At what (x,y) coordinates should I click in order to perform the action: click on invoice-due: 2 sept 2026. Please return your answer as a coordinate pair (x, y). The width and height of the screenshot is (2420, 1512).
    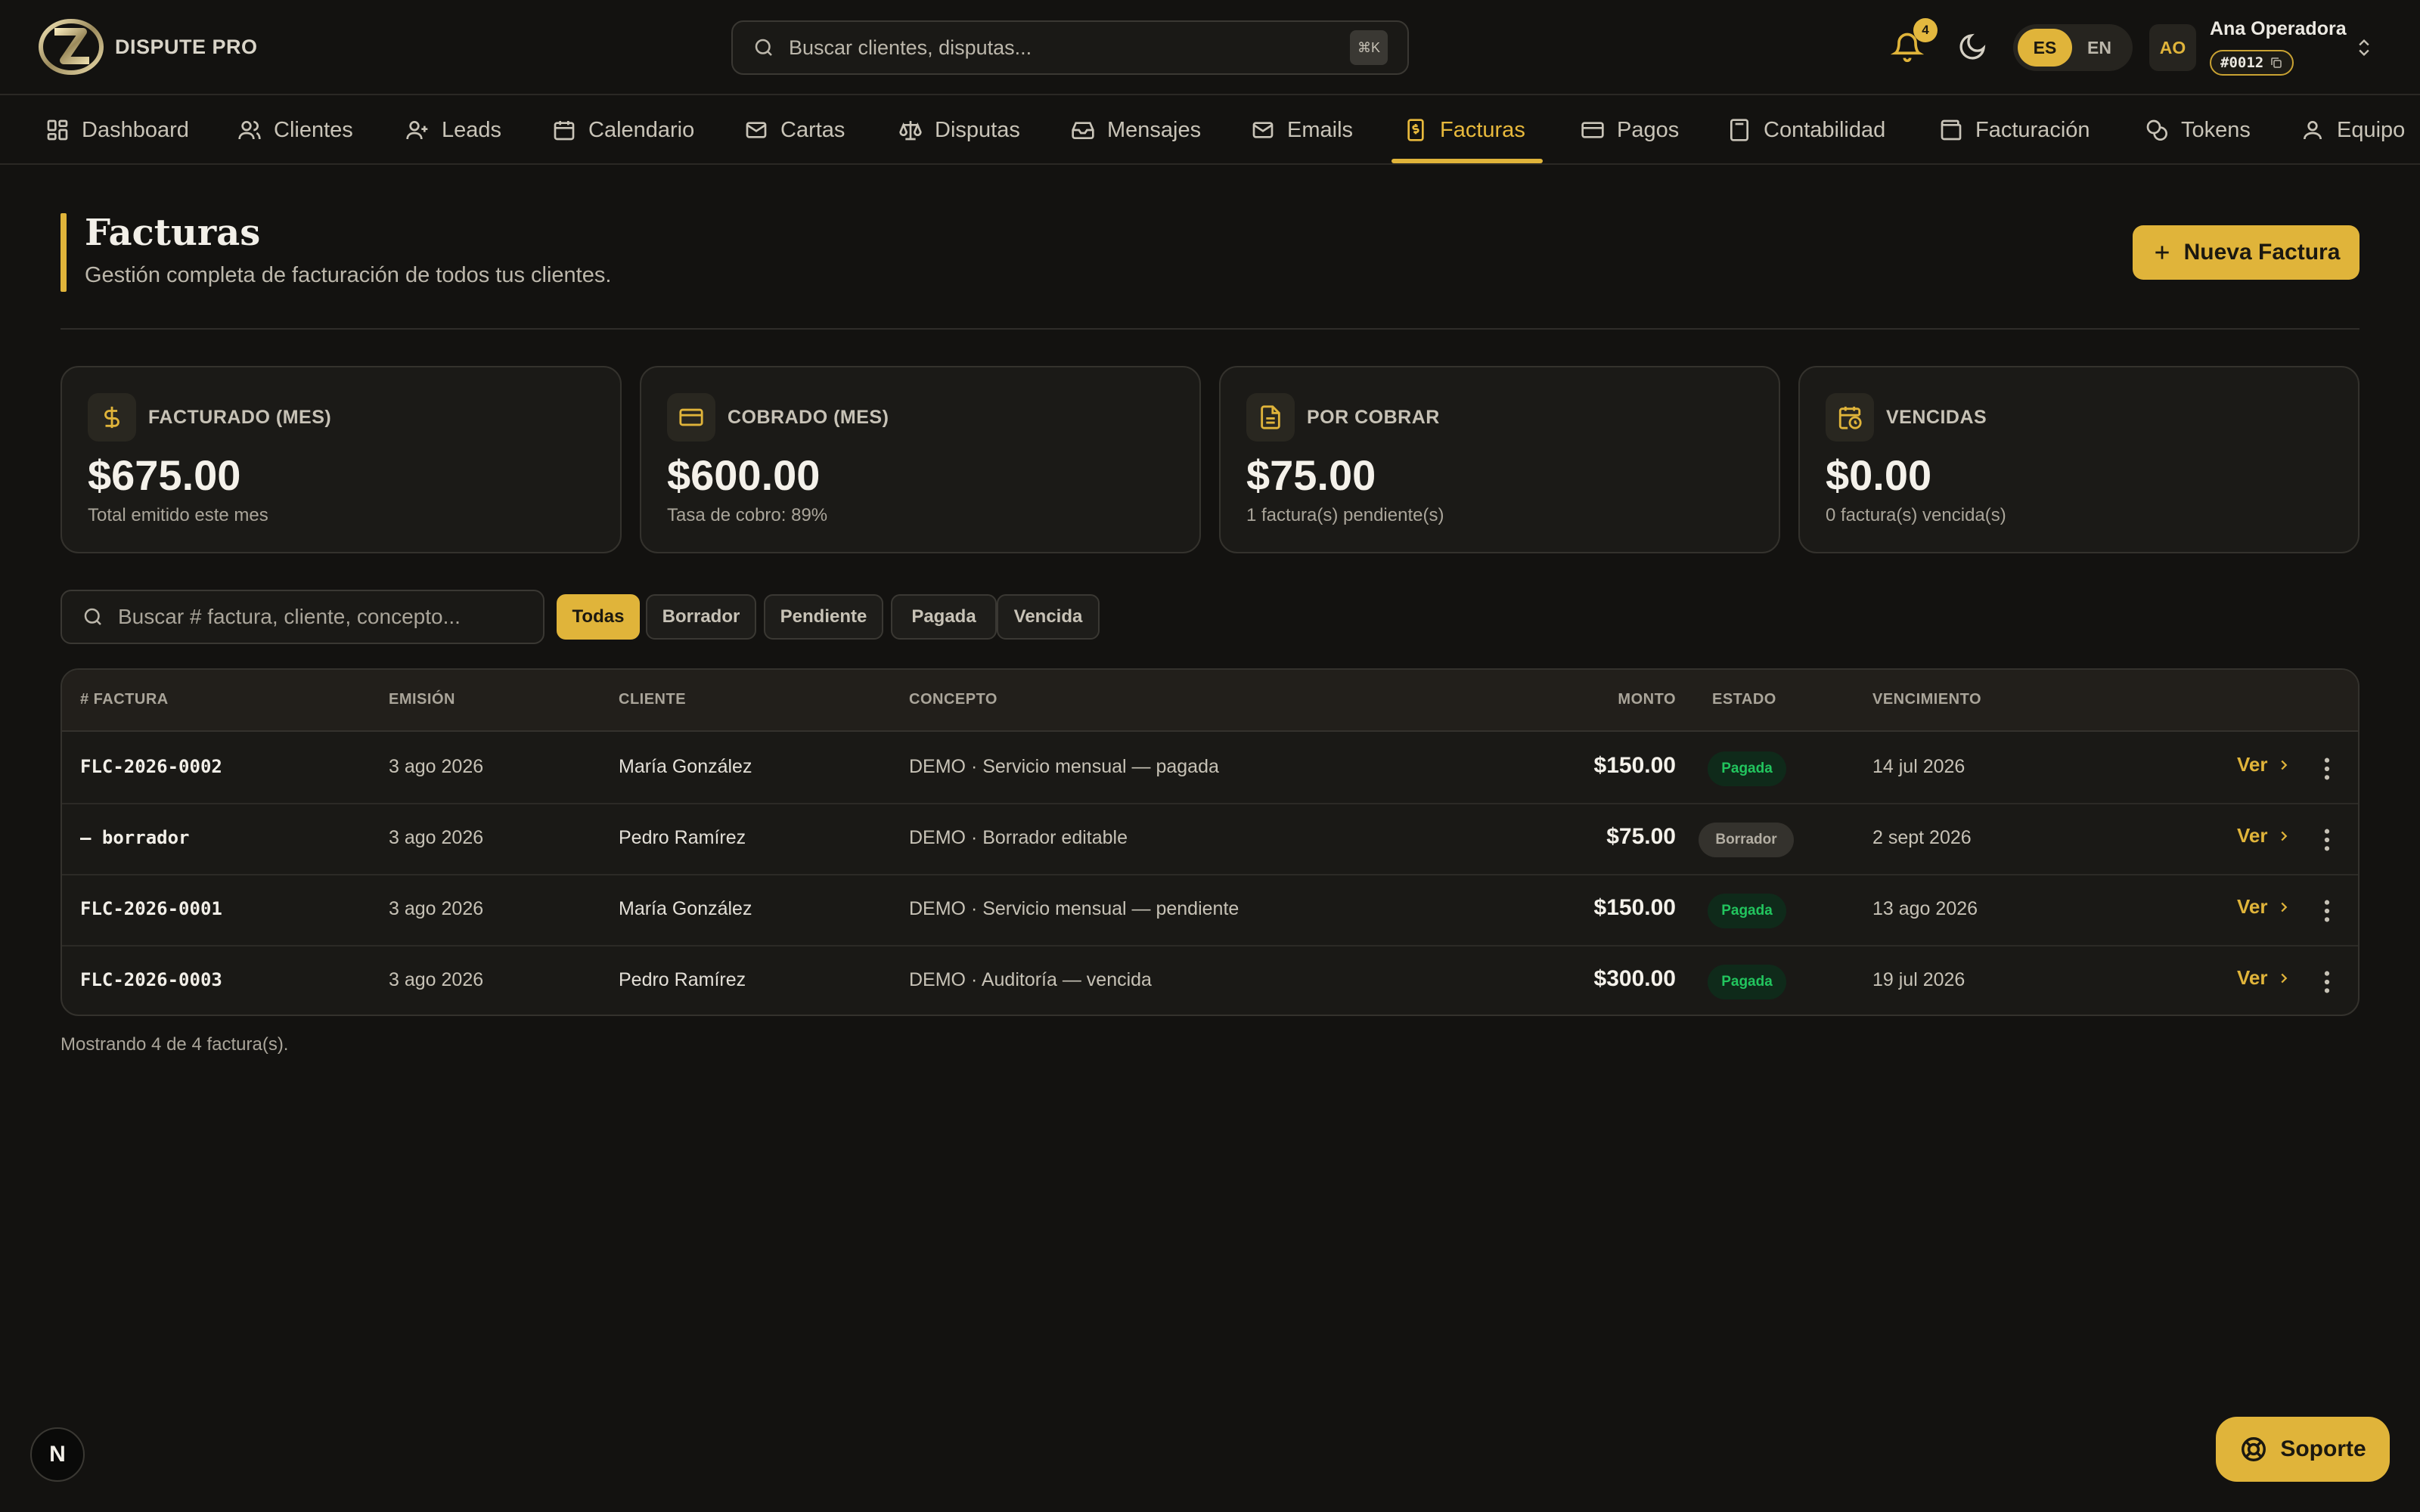
    Looking at the image, I should click on (1922, 838).